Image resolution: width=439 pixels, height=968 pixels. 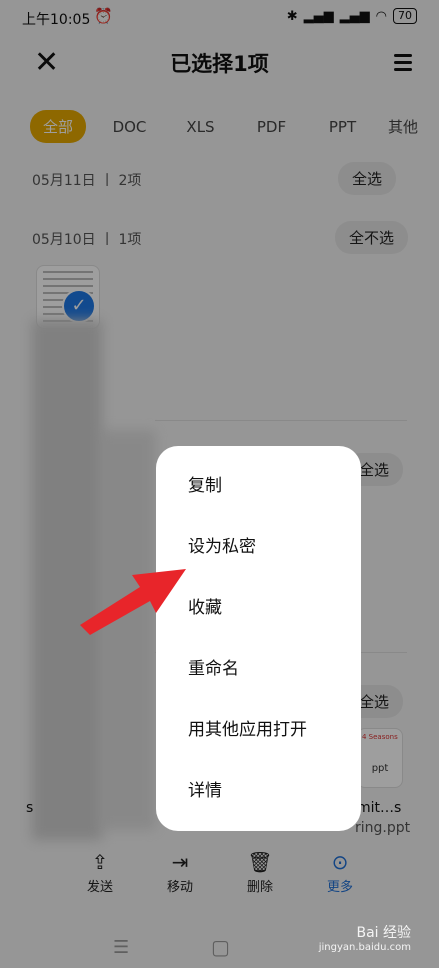 What do you see at coordinates (258, 498) in the screenshot?
I see `menu-item-copy: 复制` at bounding box center [258, 498].